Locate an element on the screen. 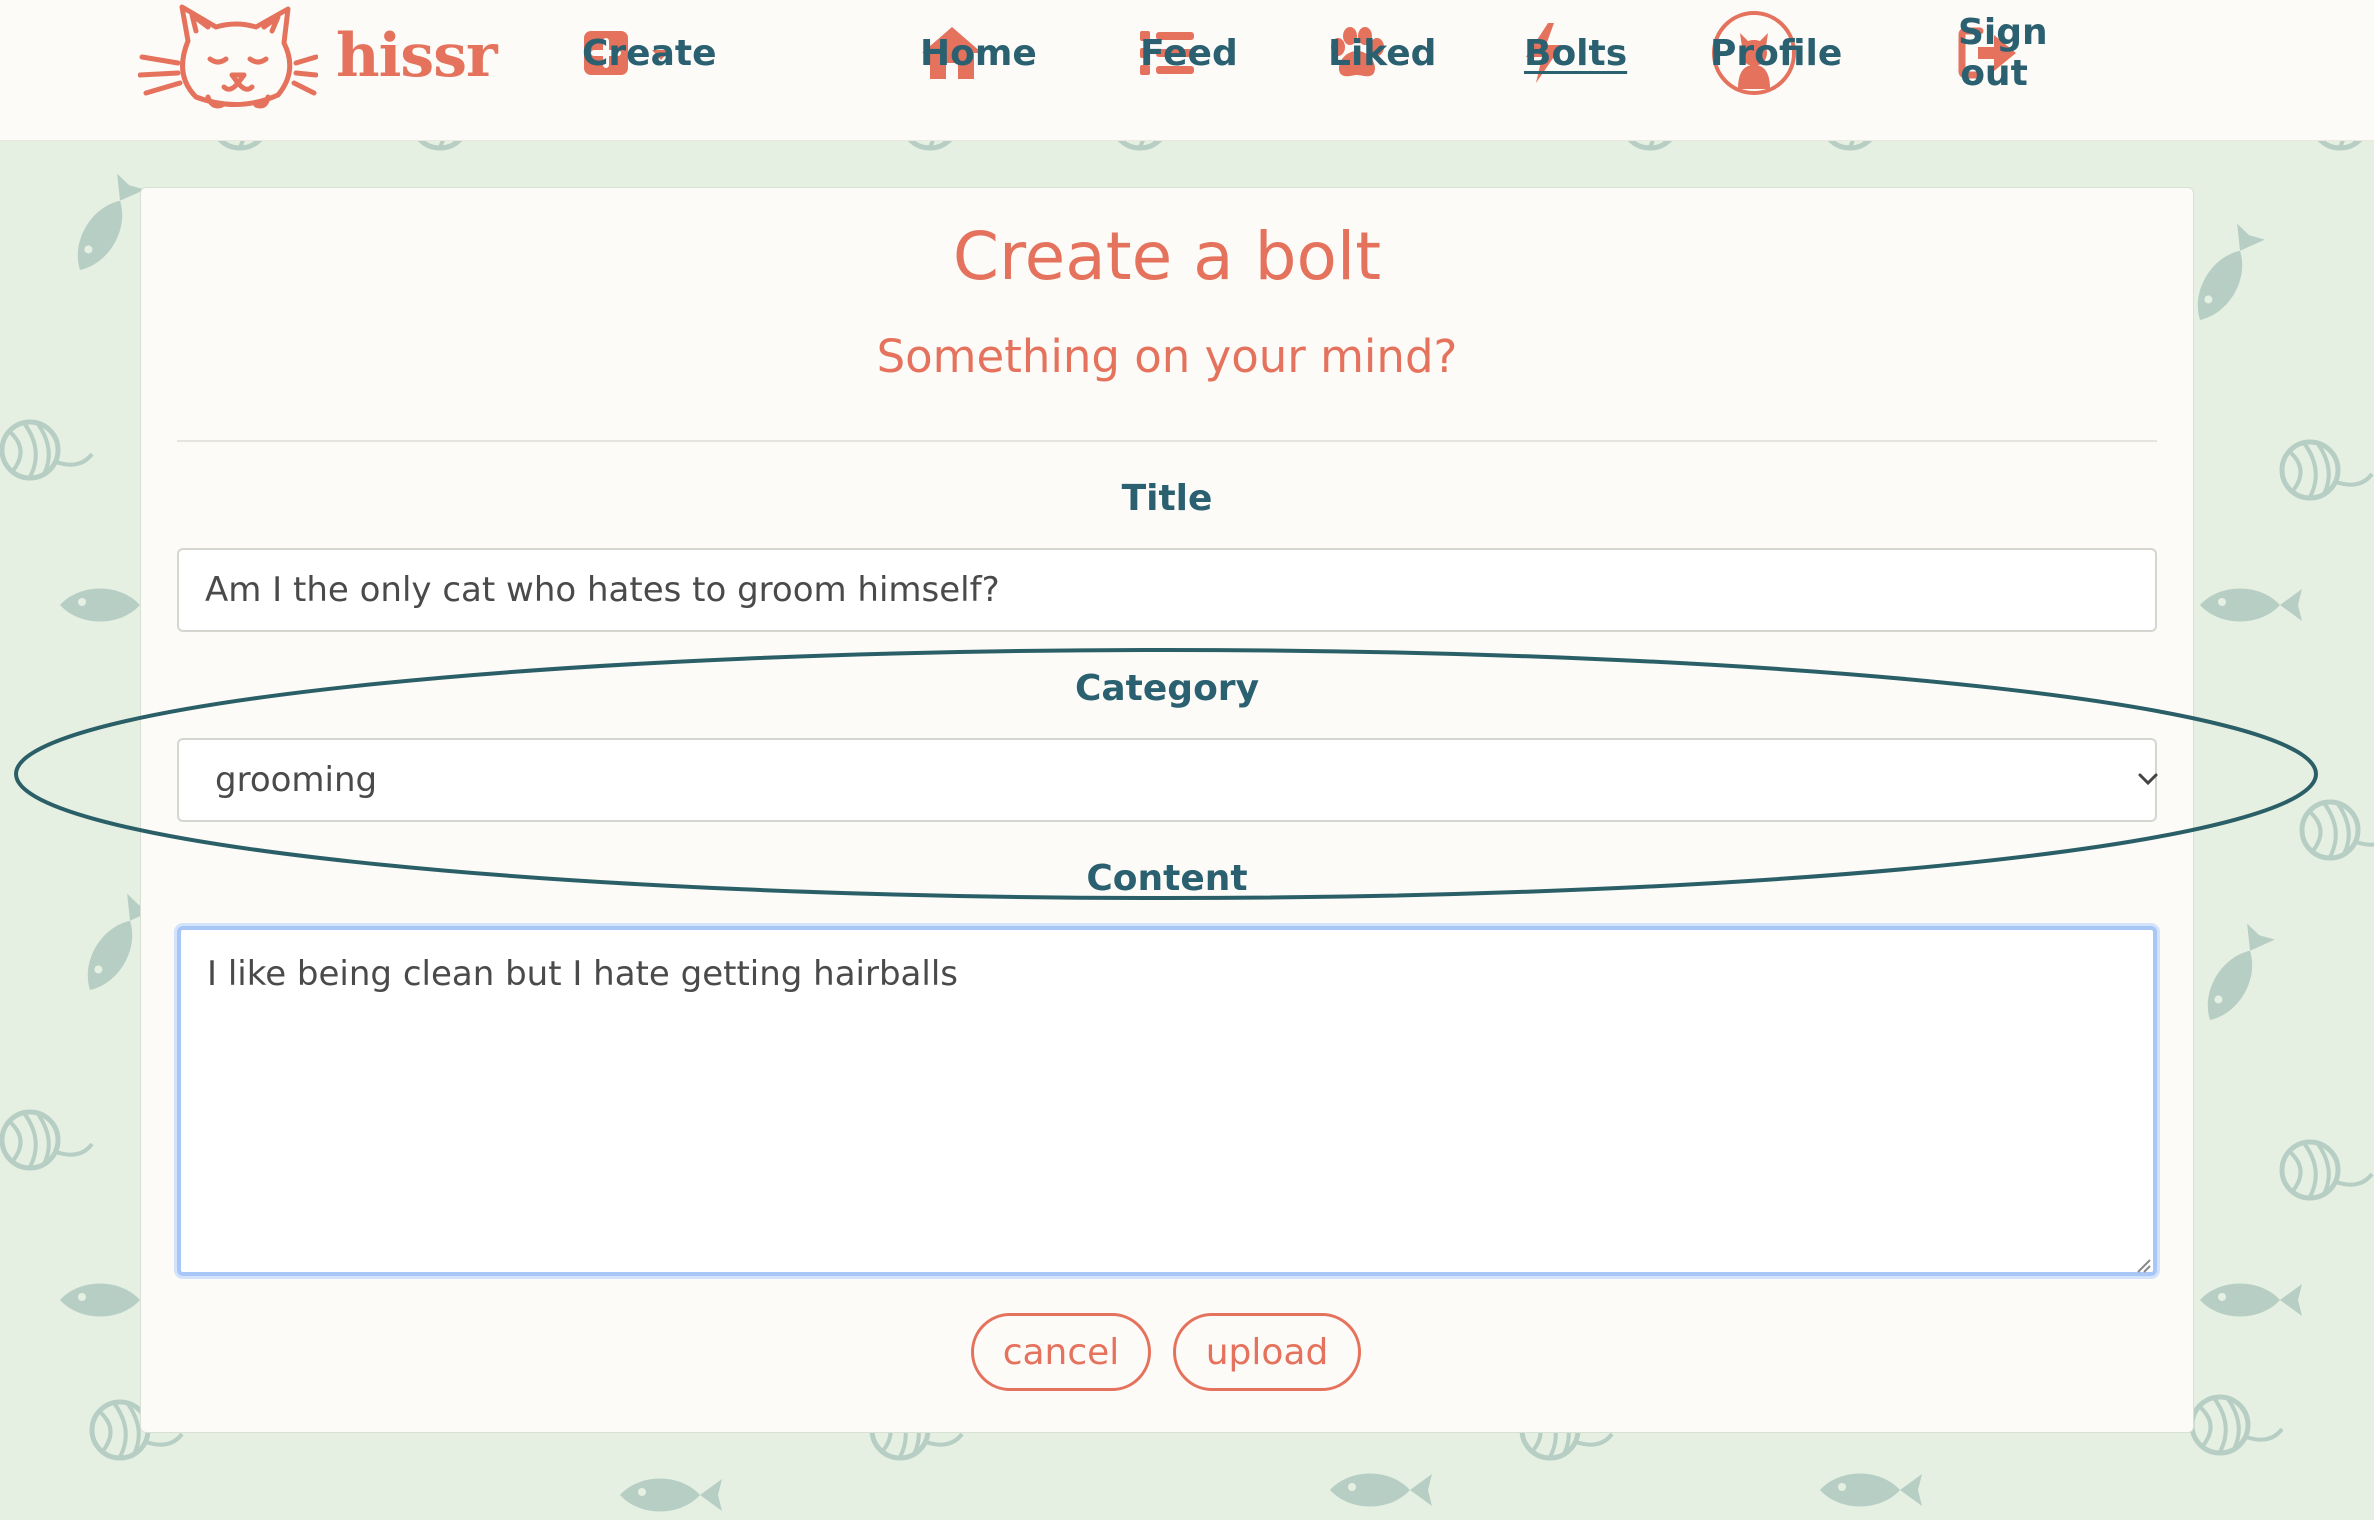 This screenshot has height=1520, width=2374. nav-signout: Sign out is located at coordinates (2003, 53).